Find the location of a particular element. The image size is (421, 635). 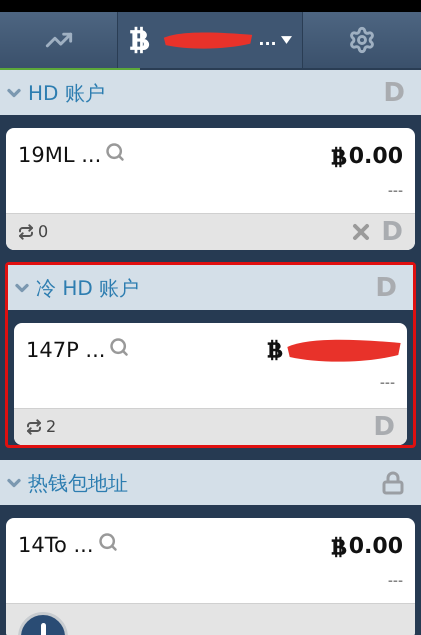

transaction-count: 2 is located at coordinates (51, 427).